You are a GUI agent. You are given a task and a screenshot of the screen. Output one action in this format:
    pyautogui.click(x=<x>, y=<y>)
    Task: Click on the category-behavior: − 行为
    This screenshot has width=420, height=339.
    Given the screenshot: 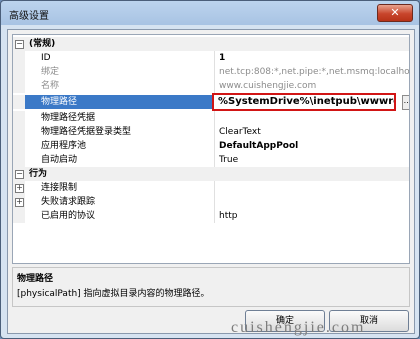 What is the action you would take?
    pyautogui.click(x=211, y=174)
    